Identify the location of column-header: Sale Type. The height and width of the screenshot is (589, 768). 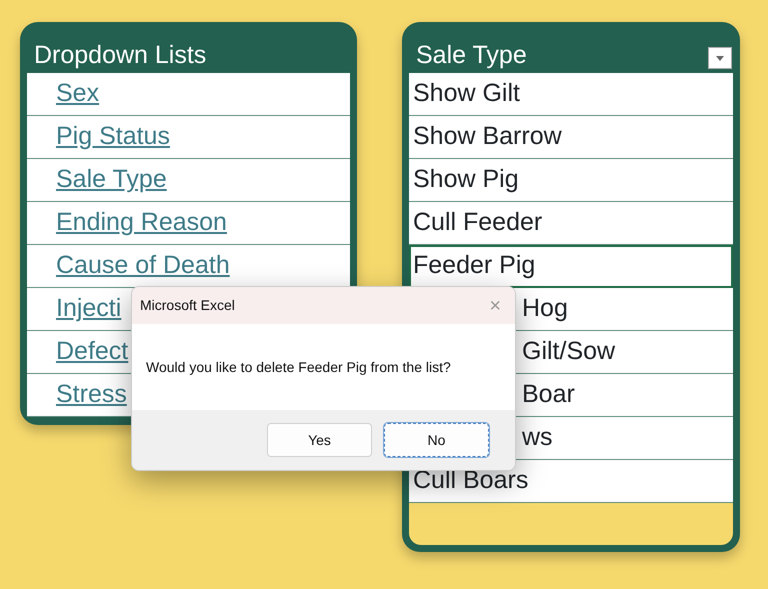
(471, 55).